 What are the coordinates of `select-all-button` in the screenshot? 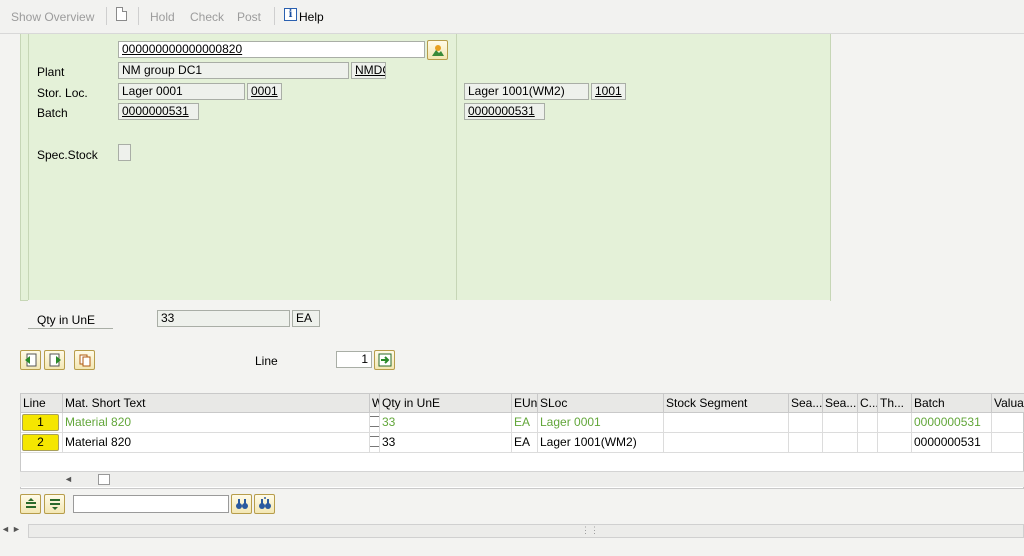 It's located at (30, 504).